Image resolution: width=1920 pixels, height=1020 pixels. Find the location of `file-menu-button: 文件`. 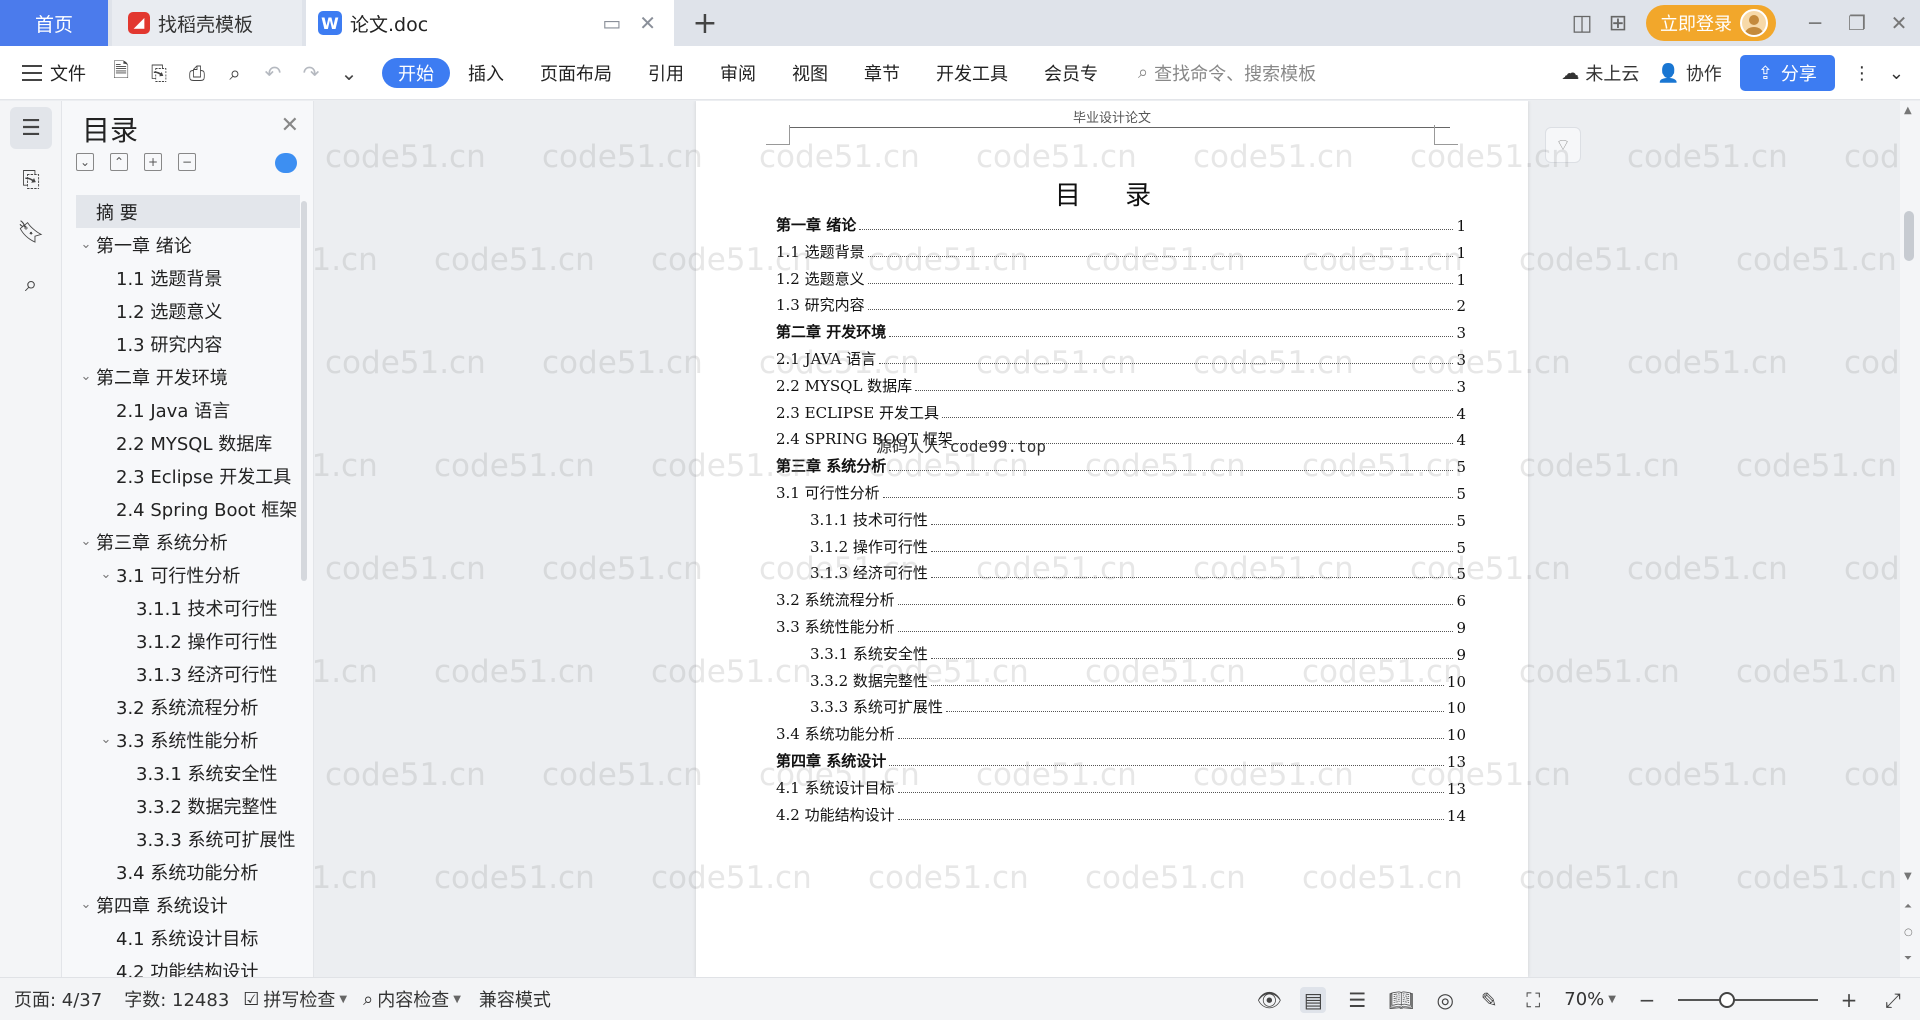

file-menu-button: 文件 is located at coordinates (54, 73).